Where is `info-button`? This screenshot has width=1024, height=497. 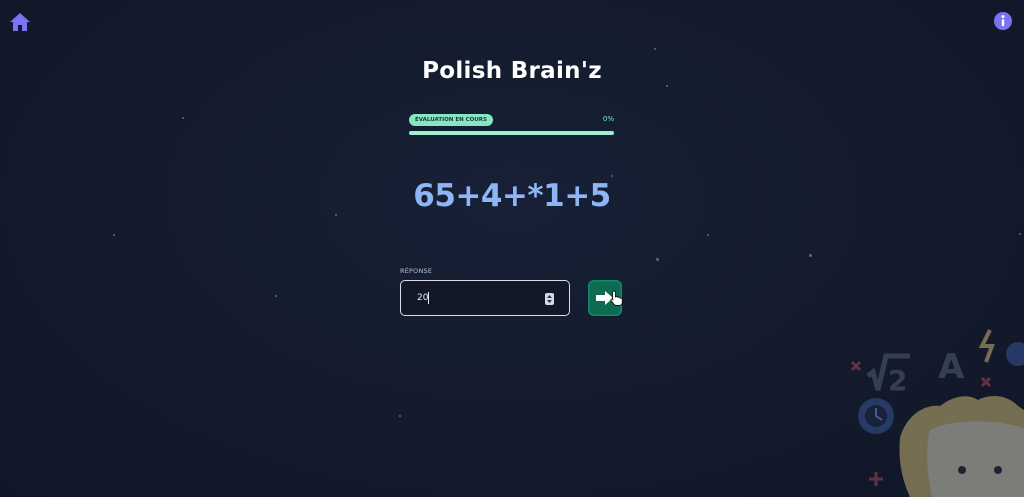 info-button is located at coordinates (1003, 21).